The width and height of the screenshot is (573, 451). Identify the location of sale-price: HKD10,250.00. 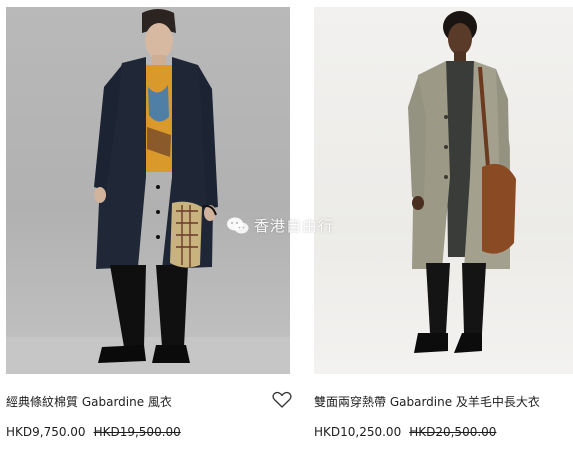
(358, 432).